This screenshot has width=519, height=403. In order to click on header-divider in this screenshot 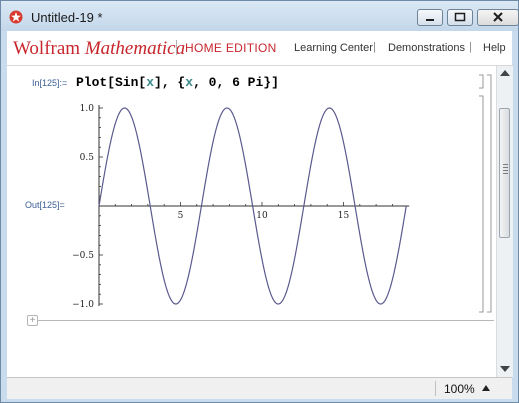, I will do `click(176, 47)`.